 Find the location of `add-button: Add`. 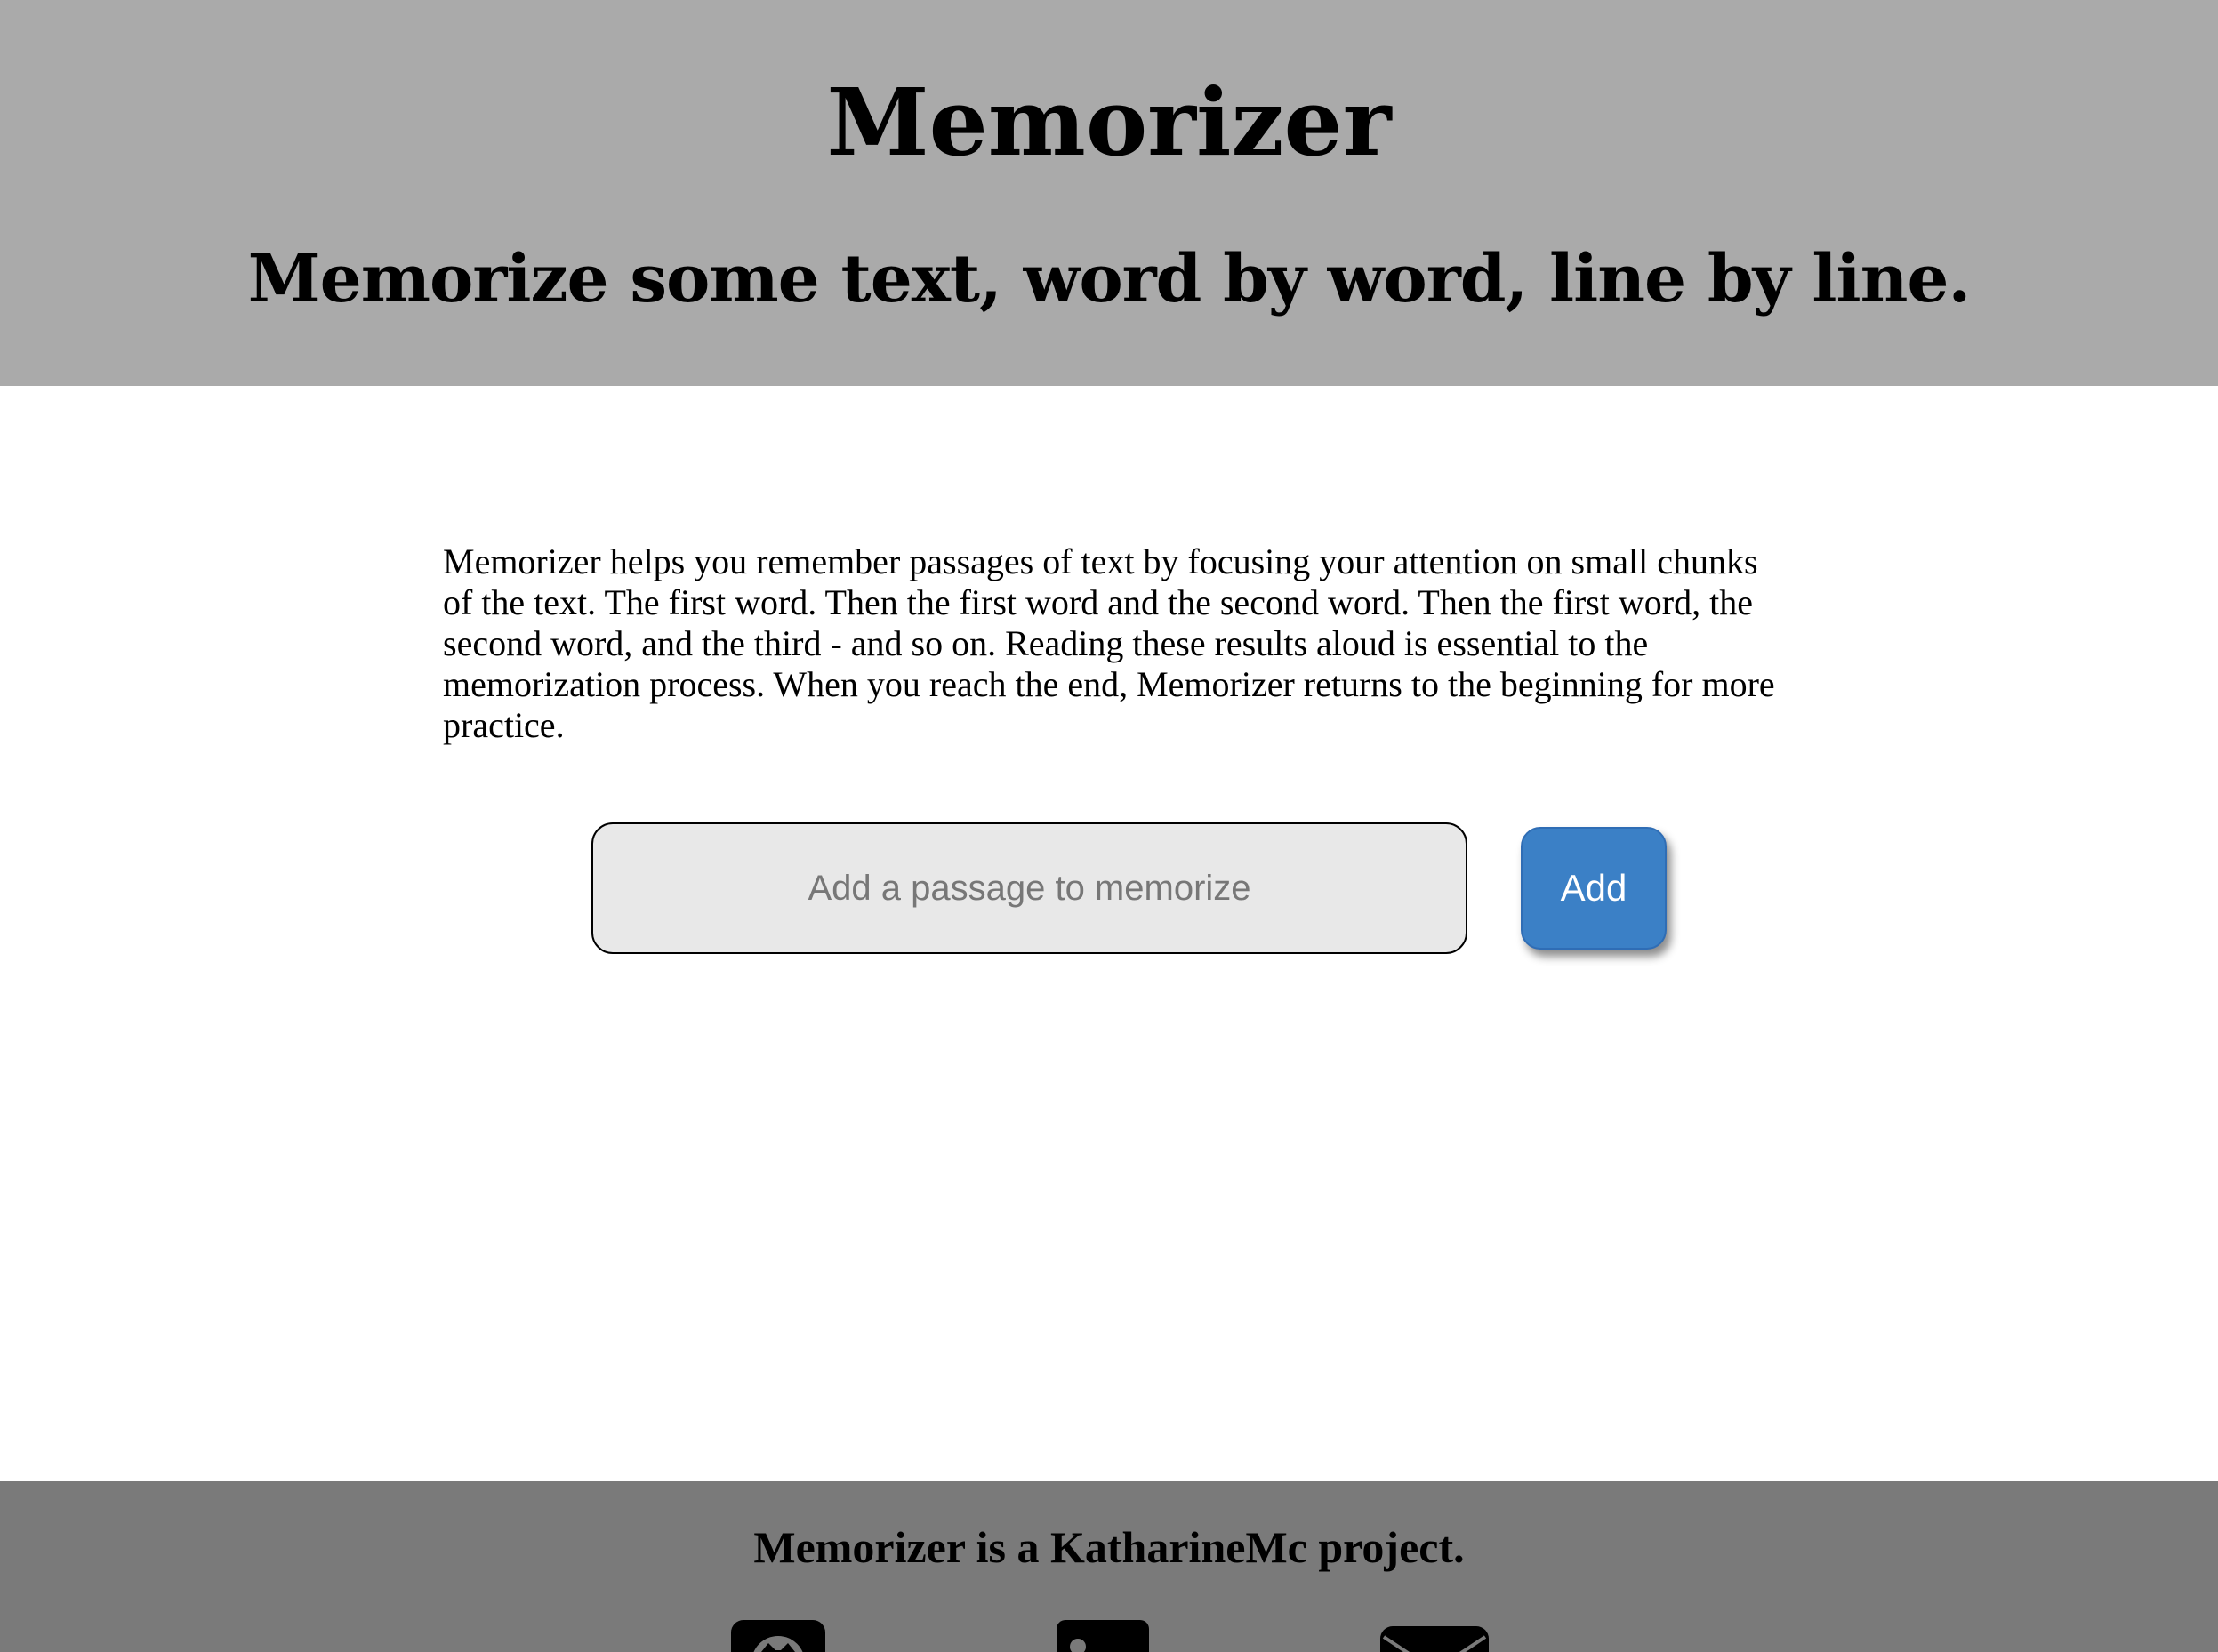

add-button: Add is located at coordinates (1594, 889).